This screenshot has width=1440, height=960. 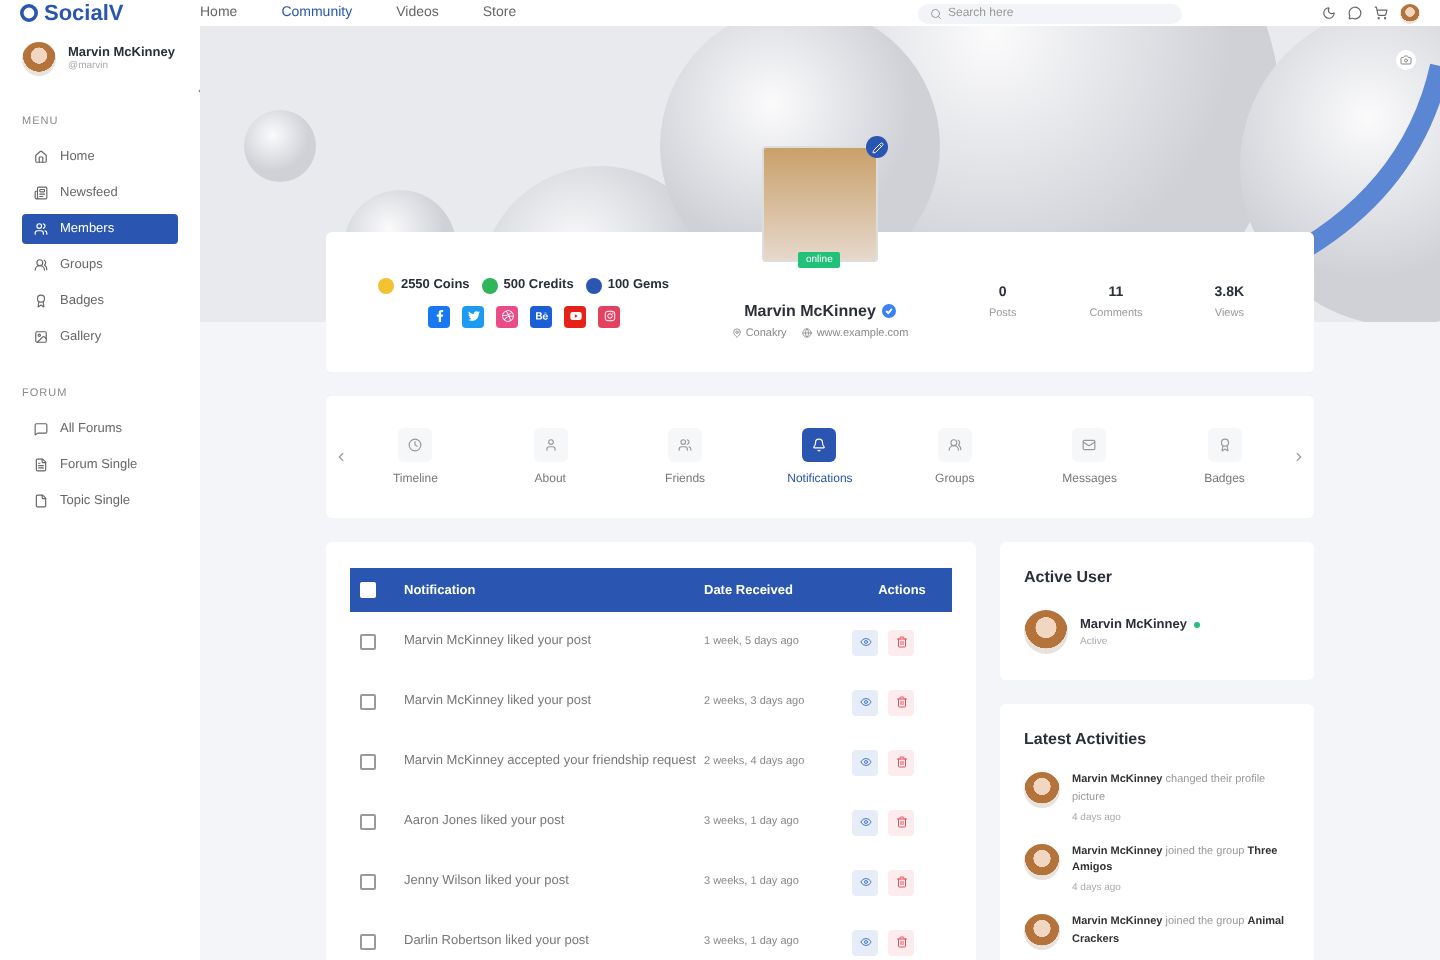 I want to click on newspaper-icon, so click(x=41, y=193).